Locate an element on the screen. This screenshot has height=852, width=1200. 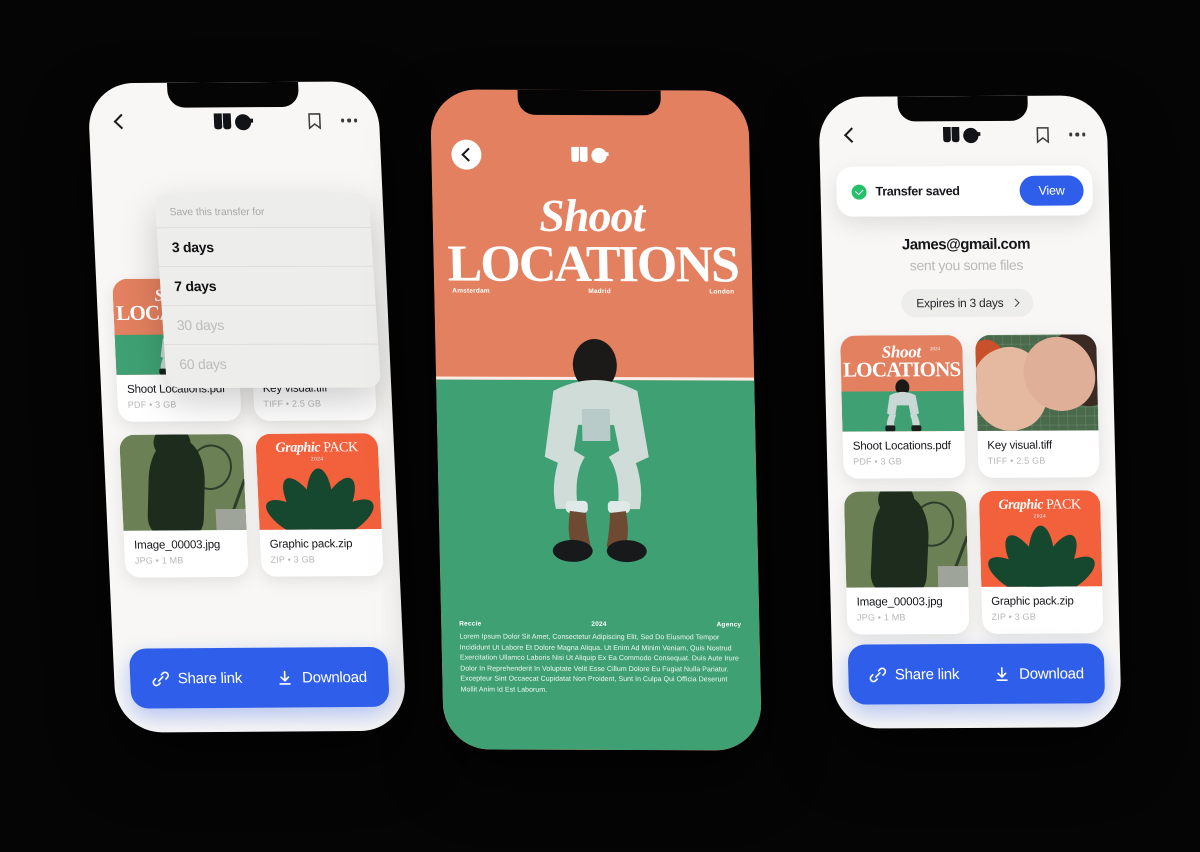
check-circle-icon is located at coordinates (859, 192).